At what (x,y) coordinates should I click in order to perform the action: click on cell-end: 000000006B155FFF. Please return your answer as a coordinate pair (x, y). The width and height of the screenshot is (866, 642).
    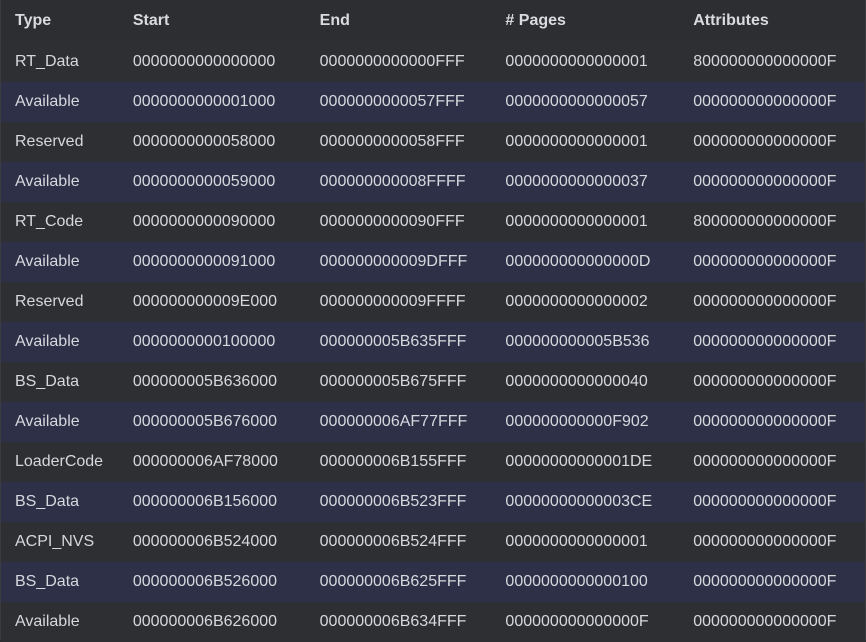
    Looking at the image, I should click on (393, 461).